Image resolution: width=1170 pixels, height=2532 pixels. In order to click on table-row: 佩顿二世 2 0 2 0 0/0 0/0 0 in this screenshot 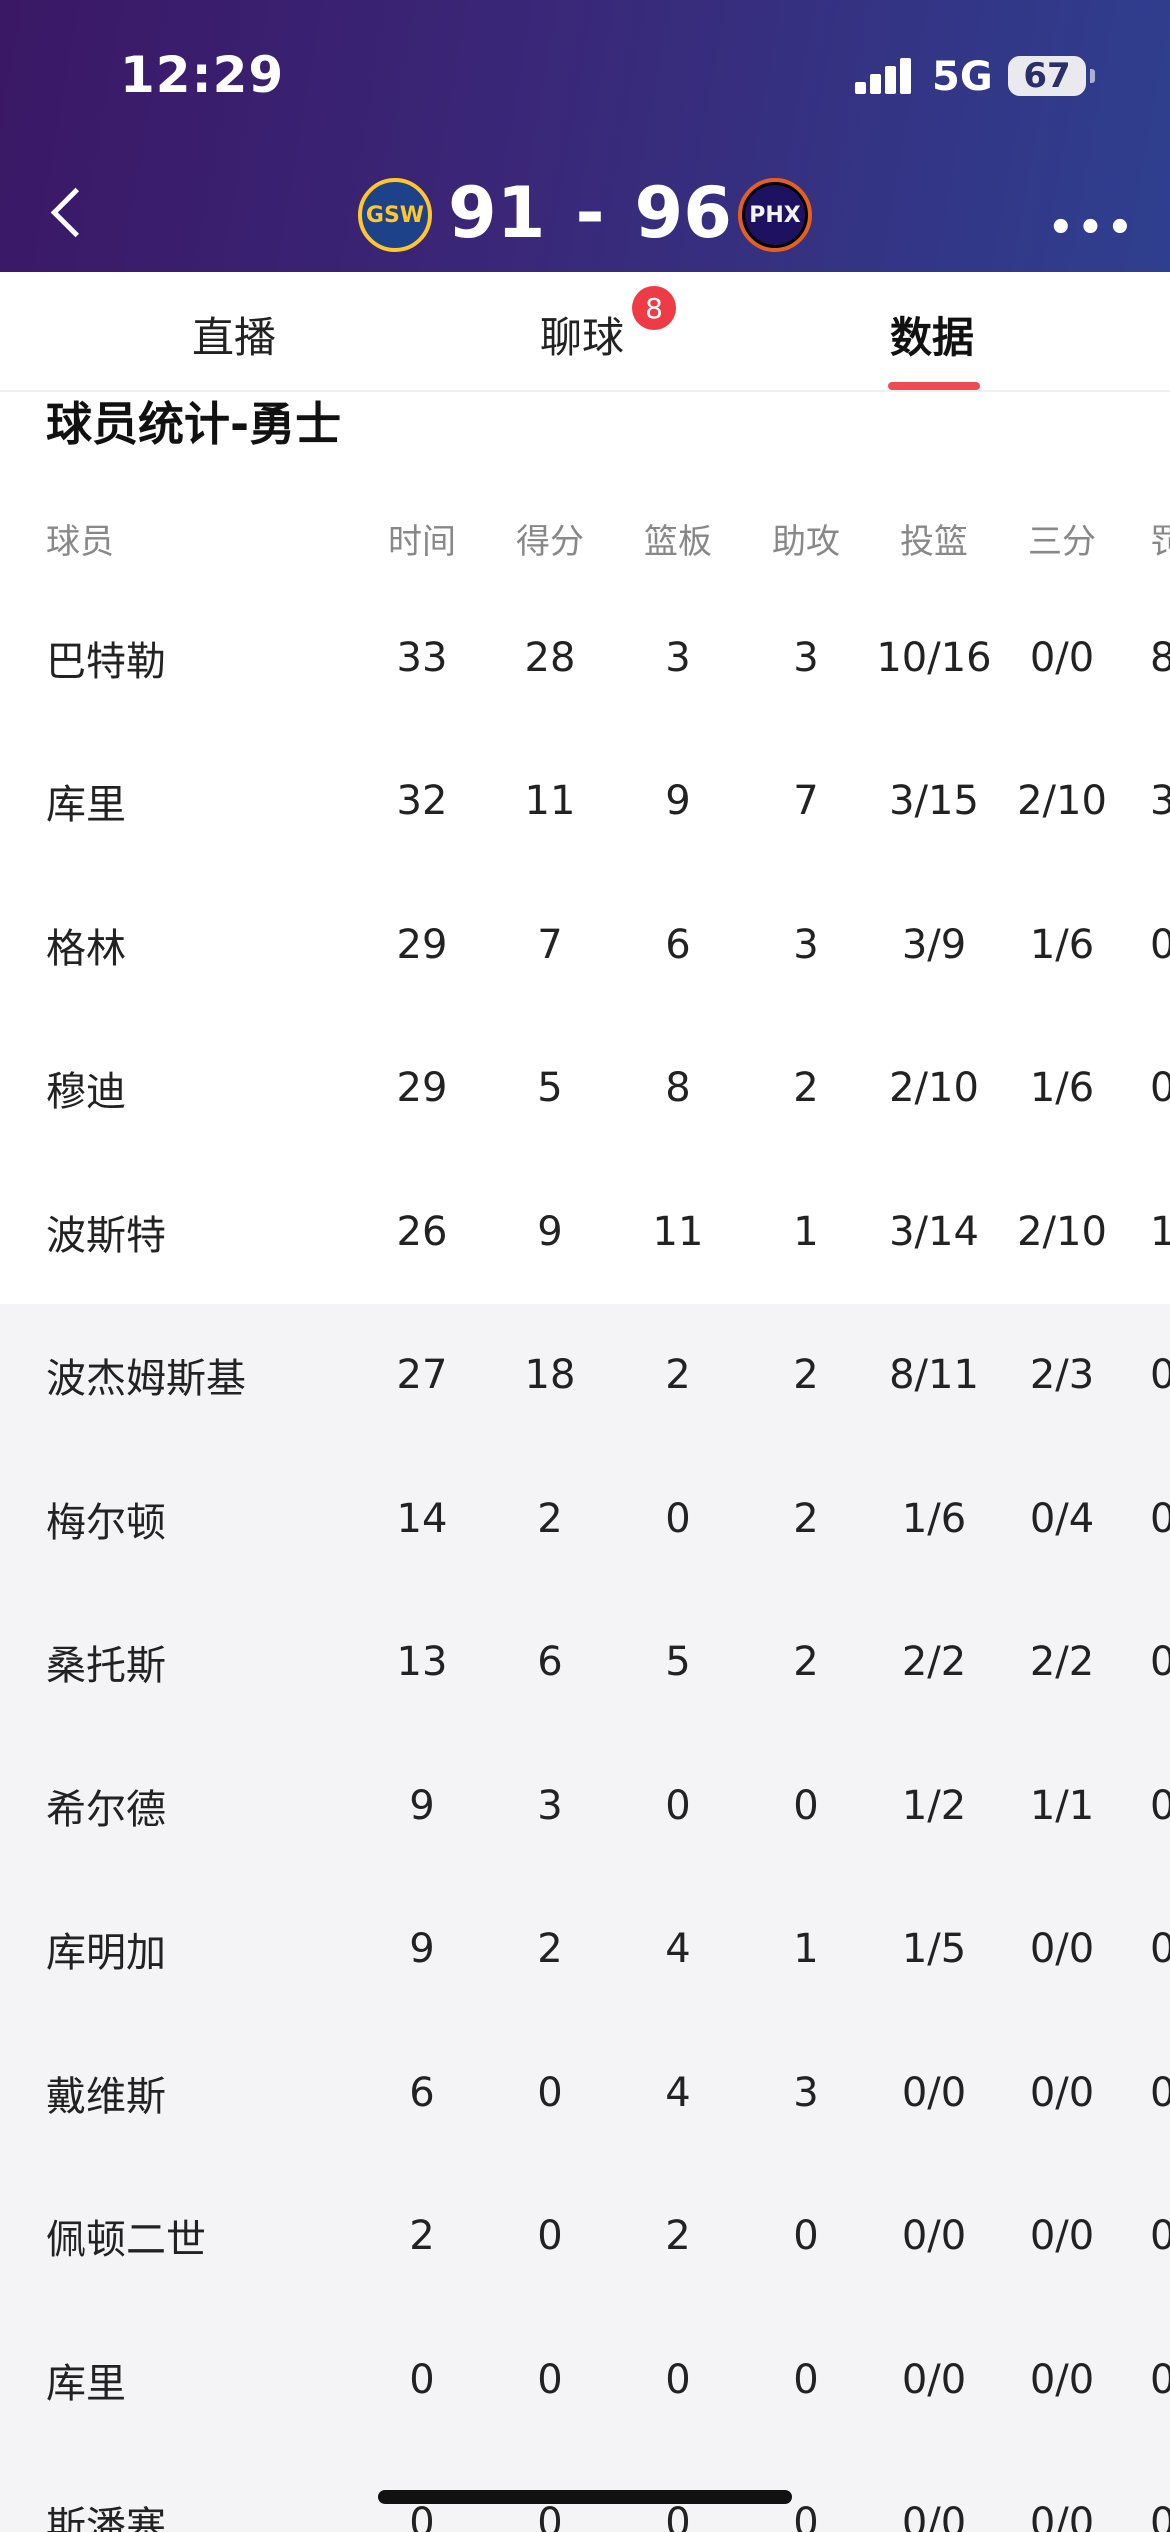, I will do `click(585, 2236)`.